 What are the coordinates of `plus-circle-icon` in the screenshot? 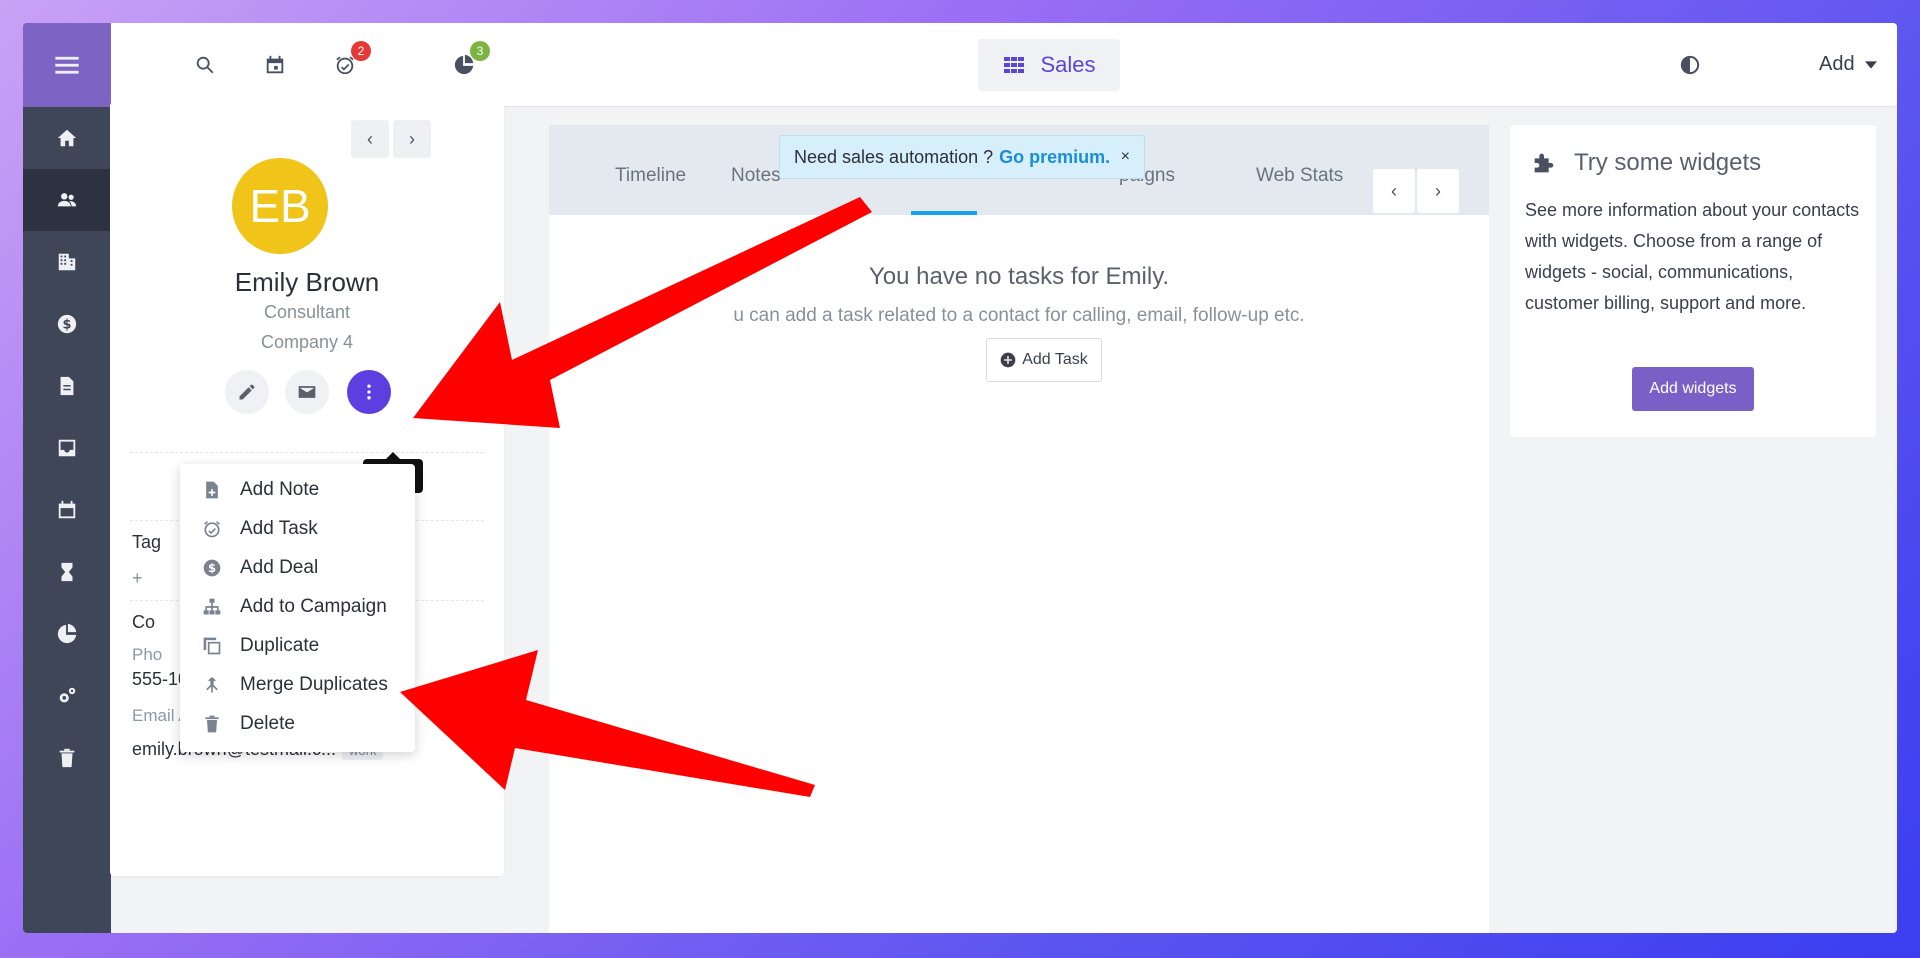 It's located at (1008, 360).